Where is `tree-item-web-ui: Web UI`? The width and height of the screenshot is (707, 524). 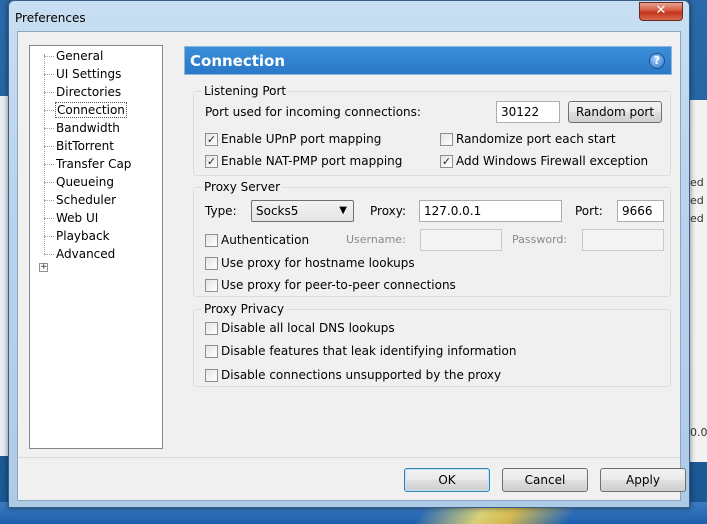
tree-item-web-ui: Web UI is located at coordinates (77, 218).